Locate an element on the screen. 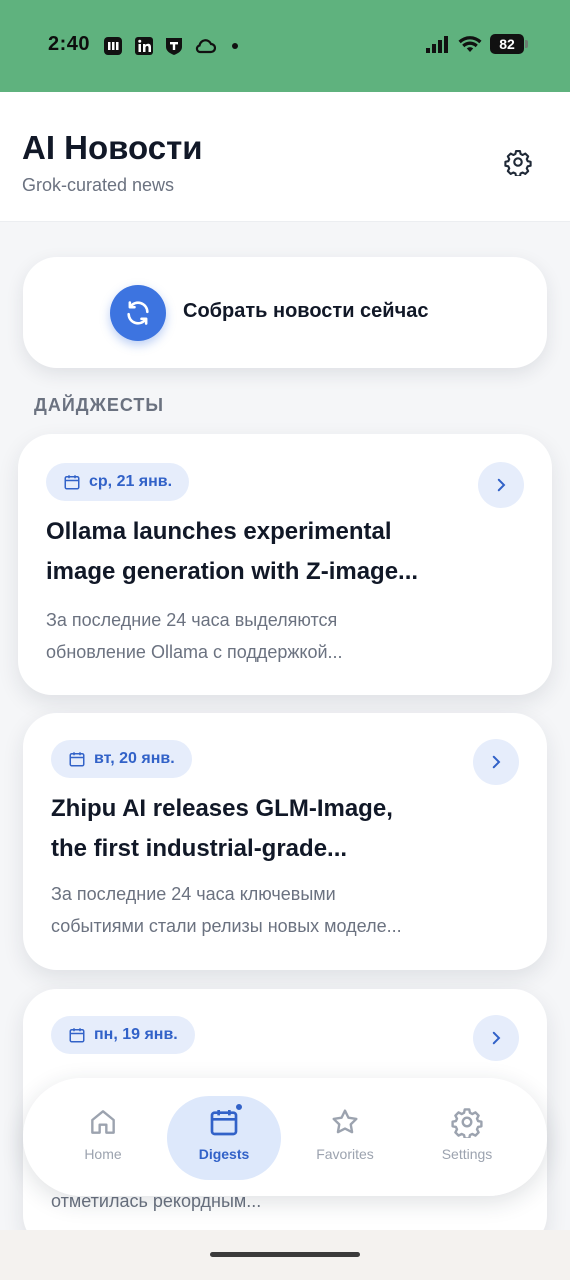 Image resolution: width=570 pixels, height=1280 pixels. status-bar: 2:40 82 is located at coordinates (285, 46).